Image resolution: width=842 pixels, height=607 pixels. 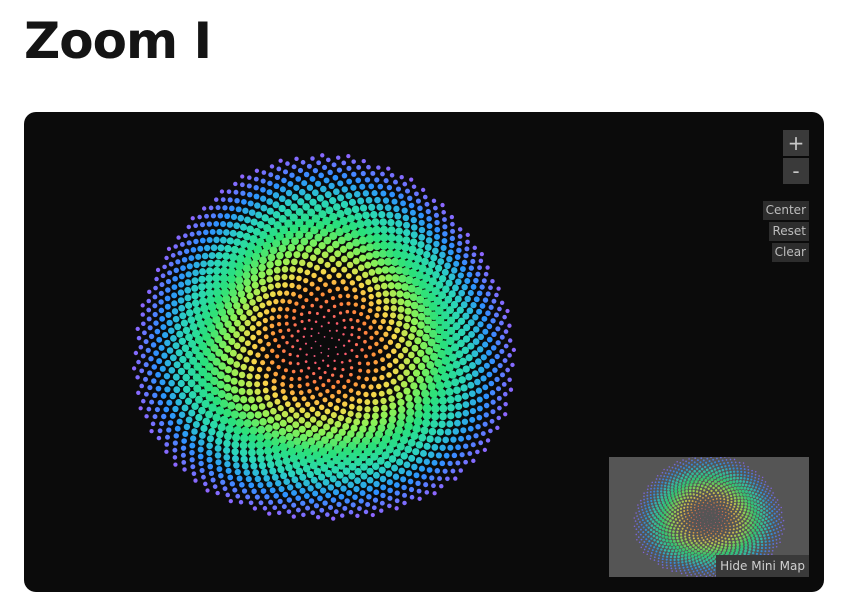 I want to click on reset-button: Reset, so click(x=789, y=231).